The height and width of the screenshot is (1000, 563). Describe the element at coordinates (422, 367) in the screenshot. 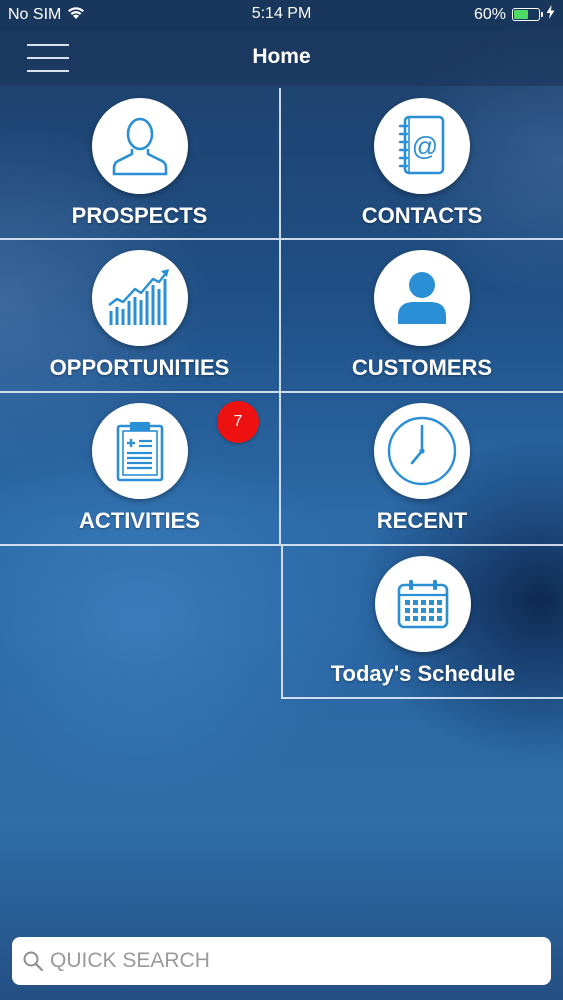

I see `tile-label-customers: CUSTOMERS` at that location.